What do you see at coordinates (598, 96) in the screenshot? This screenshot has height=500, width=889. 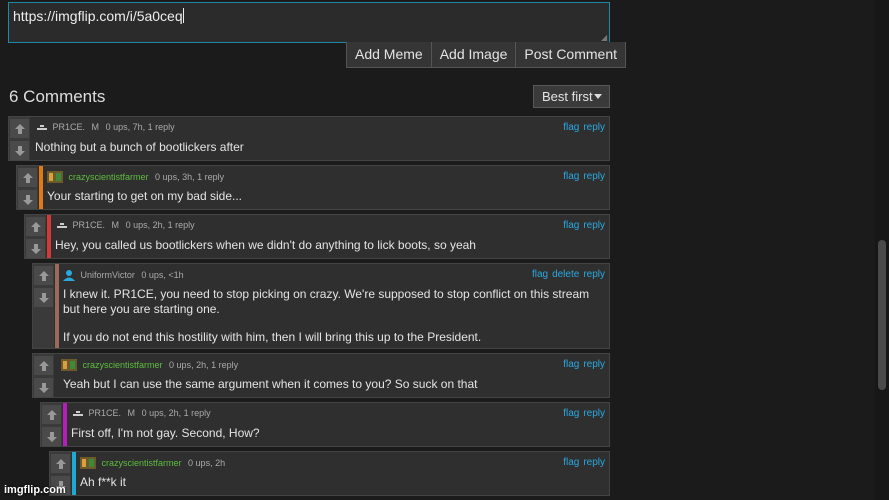 I see `chevron-down-icon` at bounding box center [598, 96].